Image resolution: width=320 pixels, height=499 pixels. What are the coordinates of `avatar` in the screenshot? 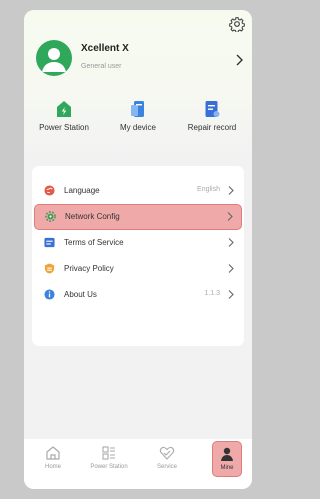 It's located at (54, 58).